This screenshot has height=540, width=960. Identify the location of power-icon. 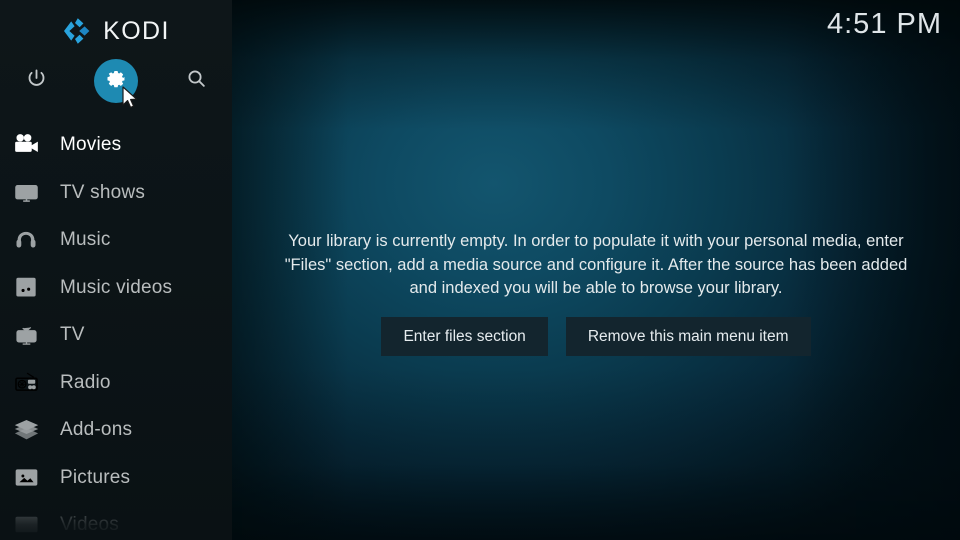
(36, 81).